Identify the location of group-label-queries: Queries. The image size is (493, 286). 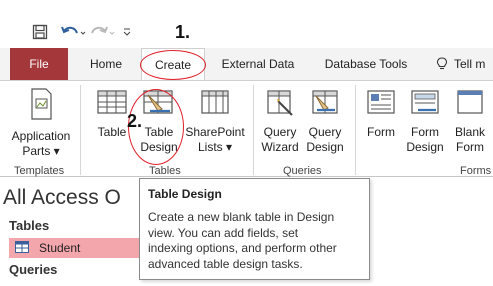
(302, 171).